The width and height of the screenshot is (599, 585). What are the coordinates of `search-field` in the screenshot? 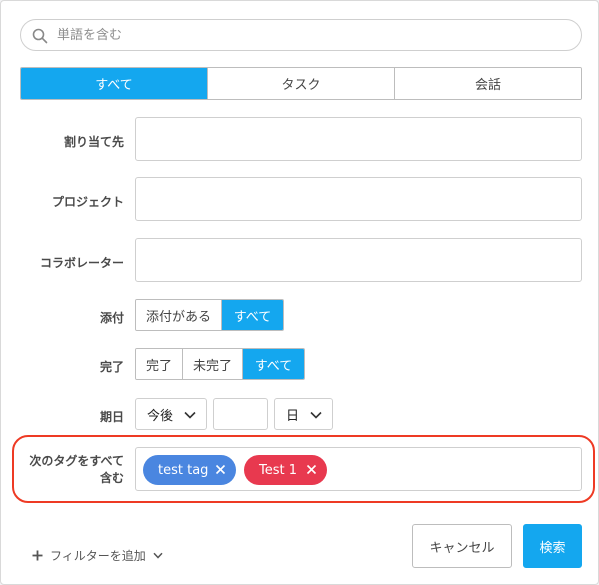 It's located at (301, 35).